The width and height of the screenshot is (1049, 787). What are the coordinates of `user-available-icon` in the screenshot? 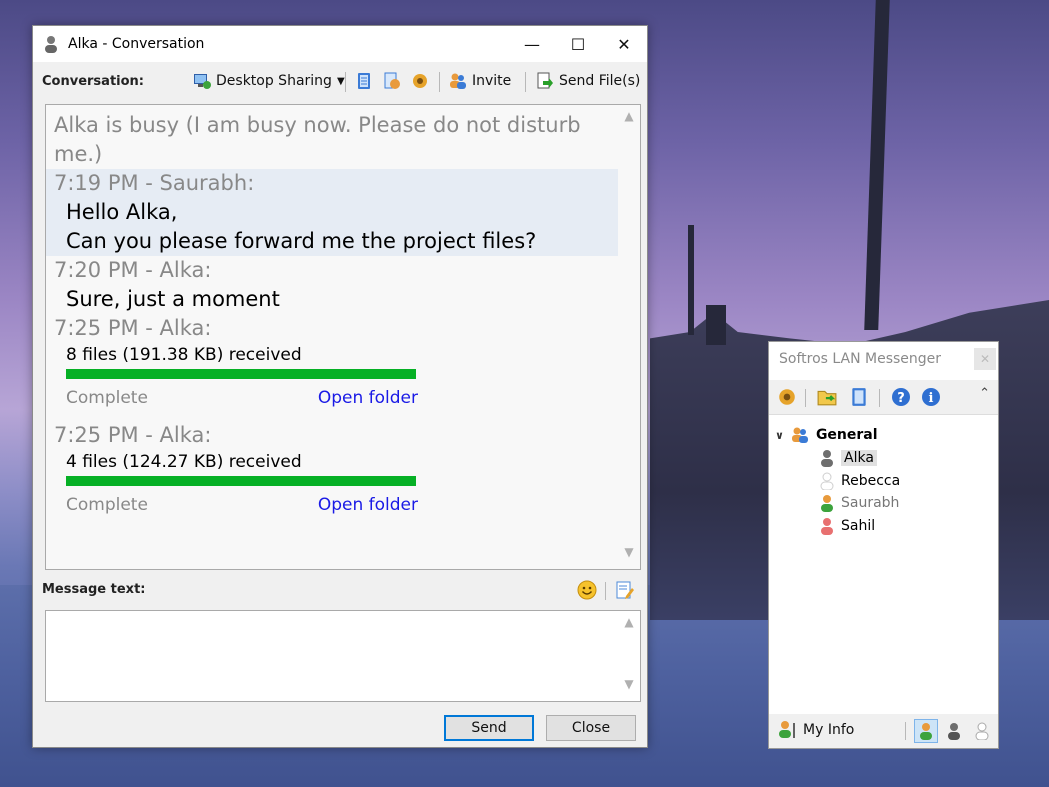 It's located at (926, 731).